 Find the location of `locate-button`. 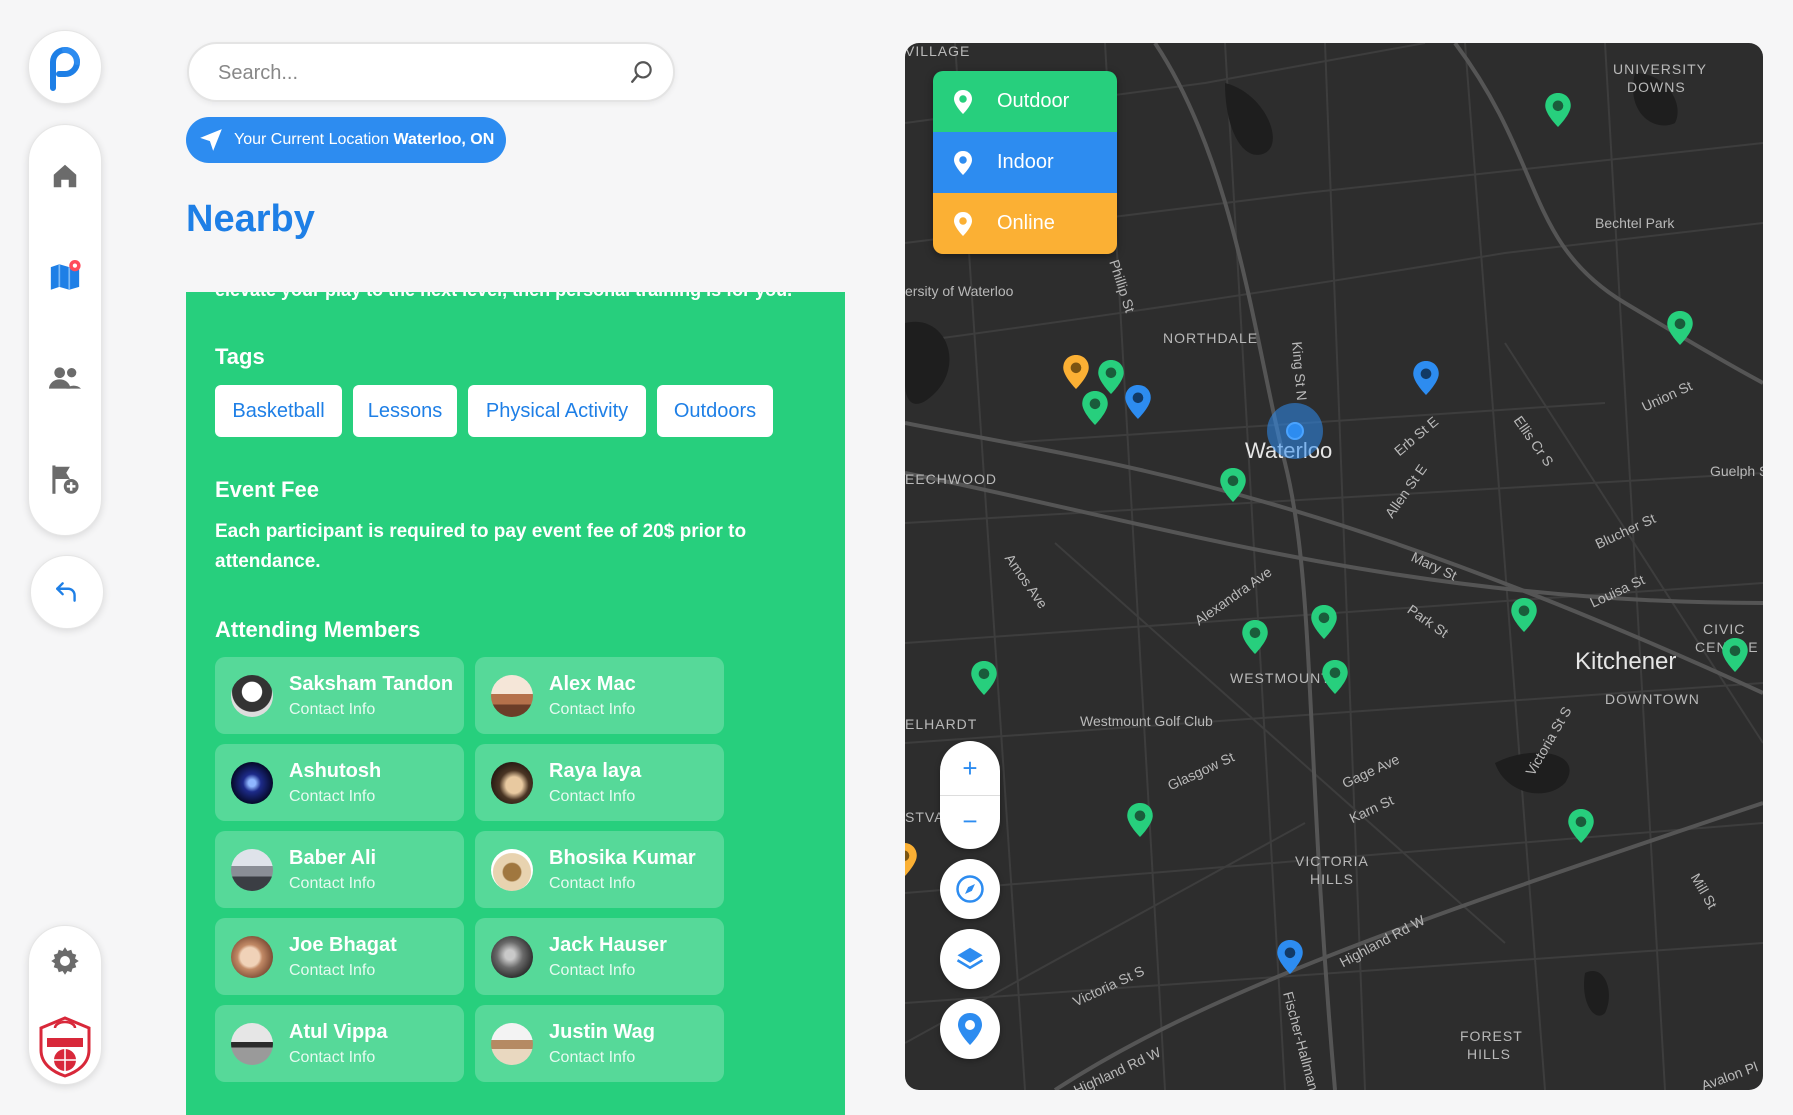

locate-button is located at coordinates (970, 1029).